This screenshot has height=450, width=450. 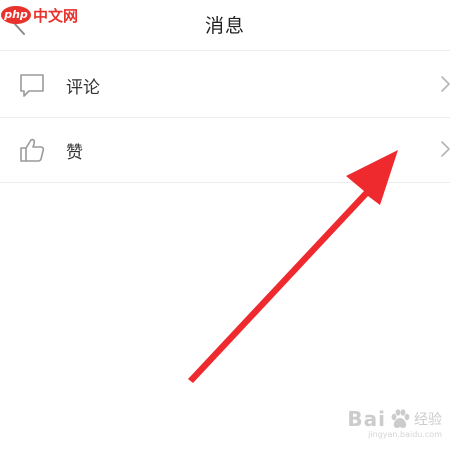 What do you see at coordinates (366, 419) in the screenshot?
I see `baidu-prefix-text: Bai` at bounding box center [366, 419].